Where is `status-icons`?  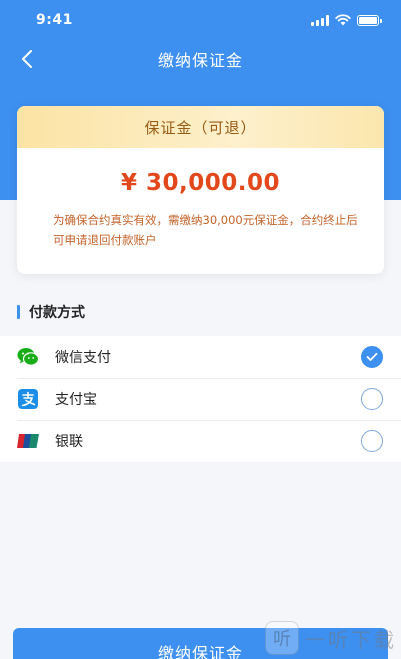
status-icons is located at coordinates (346, 20).